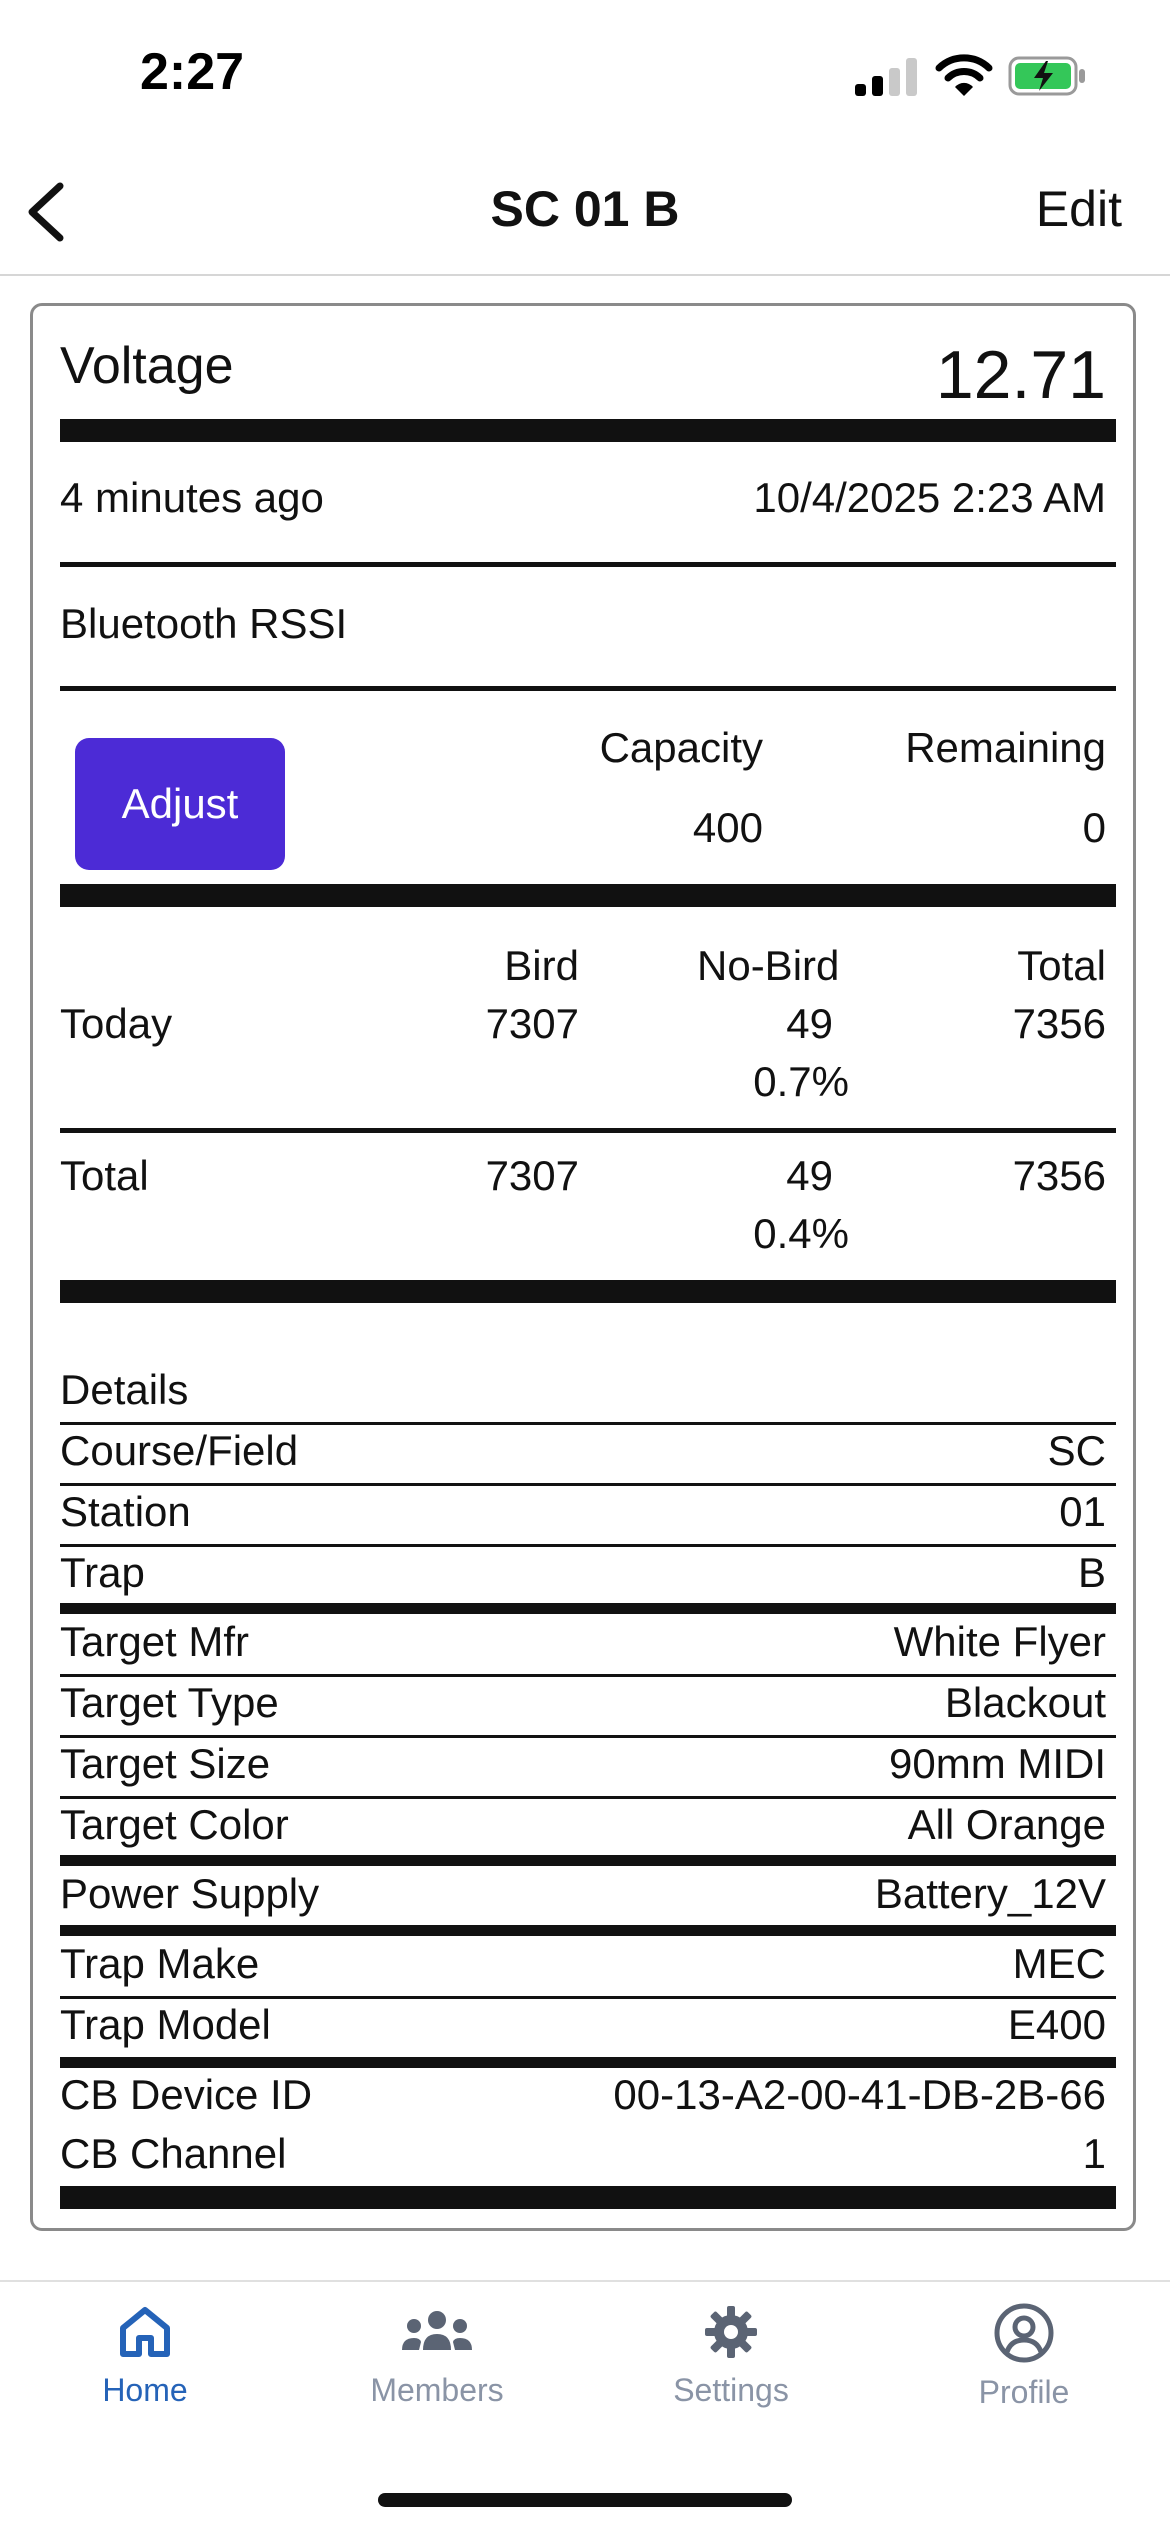 Image resolution: width=1170 pixels, height=2534 pixels. I want to click on detail-label: CB Channel, so click(173, 2153).